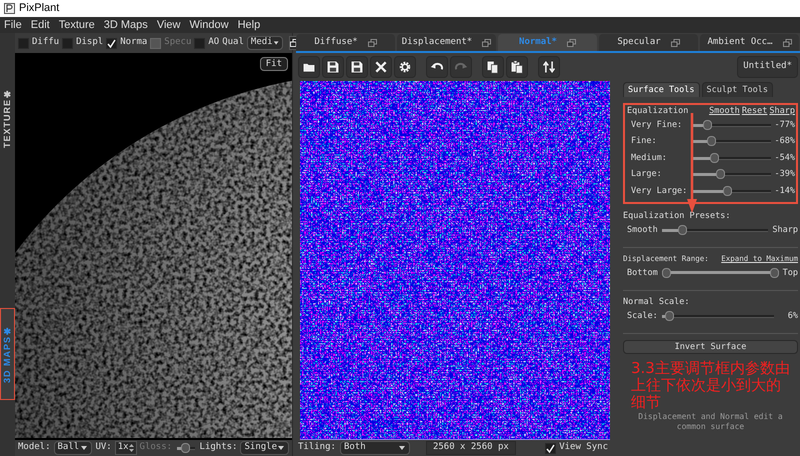 The height and width of the screenshot is (456, 800). What do you see at coordinates (710, 386) in the screenshot?
I see `annotation-text: 3.3主要调节框内参数由上往下依次是小到大的细节` at bounding box center [710, 386].